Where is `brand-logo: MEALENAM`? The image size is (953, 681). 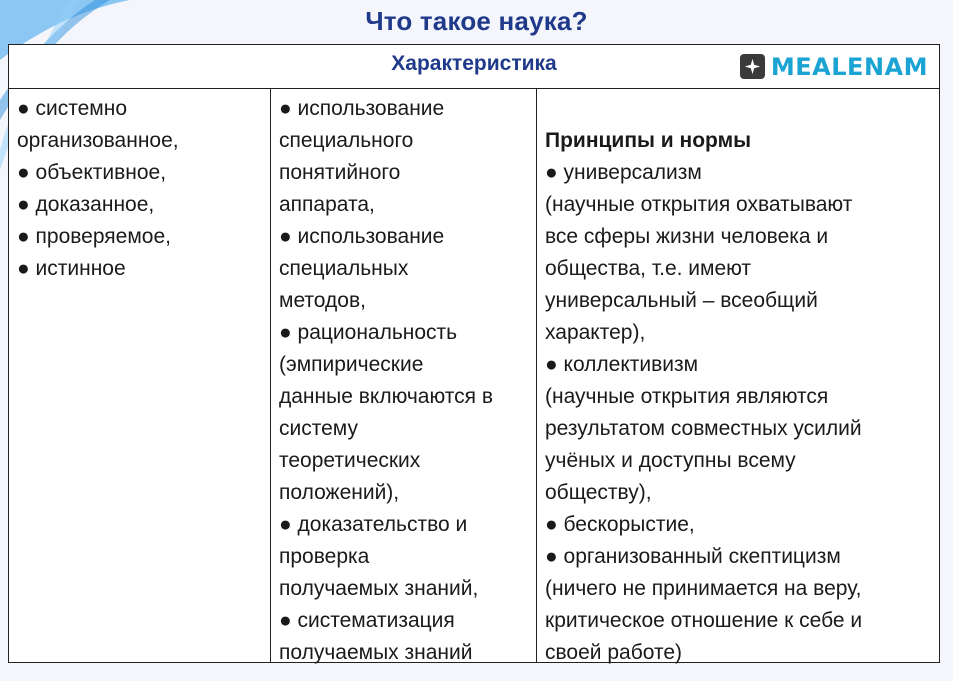 brand-logo: MEALENAM is located at coordinates (833, 66).